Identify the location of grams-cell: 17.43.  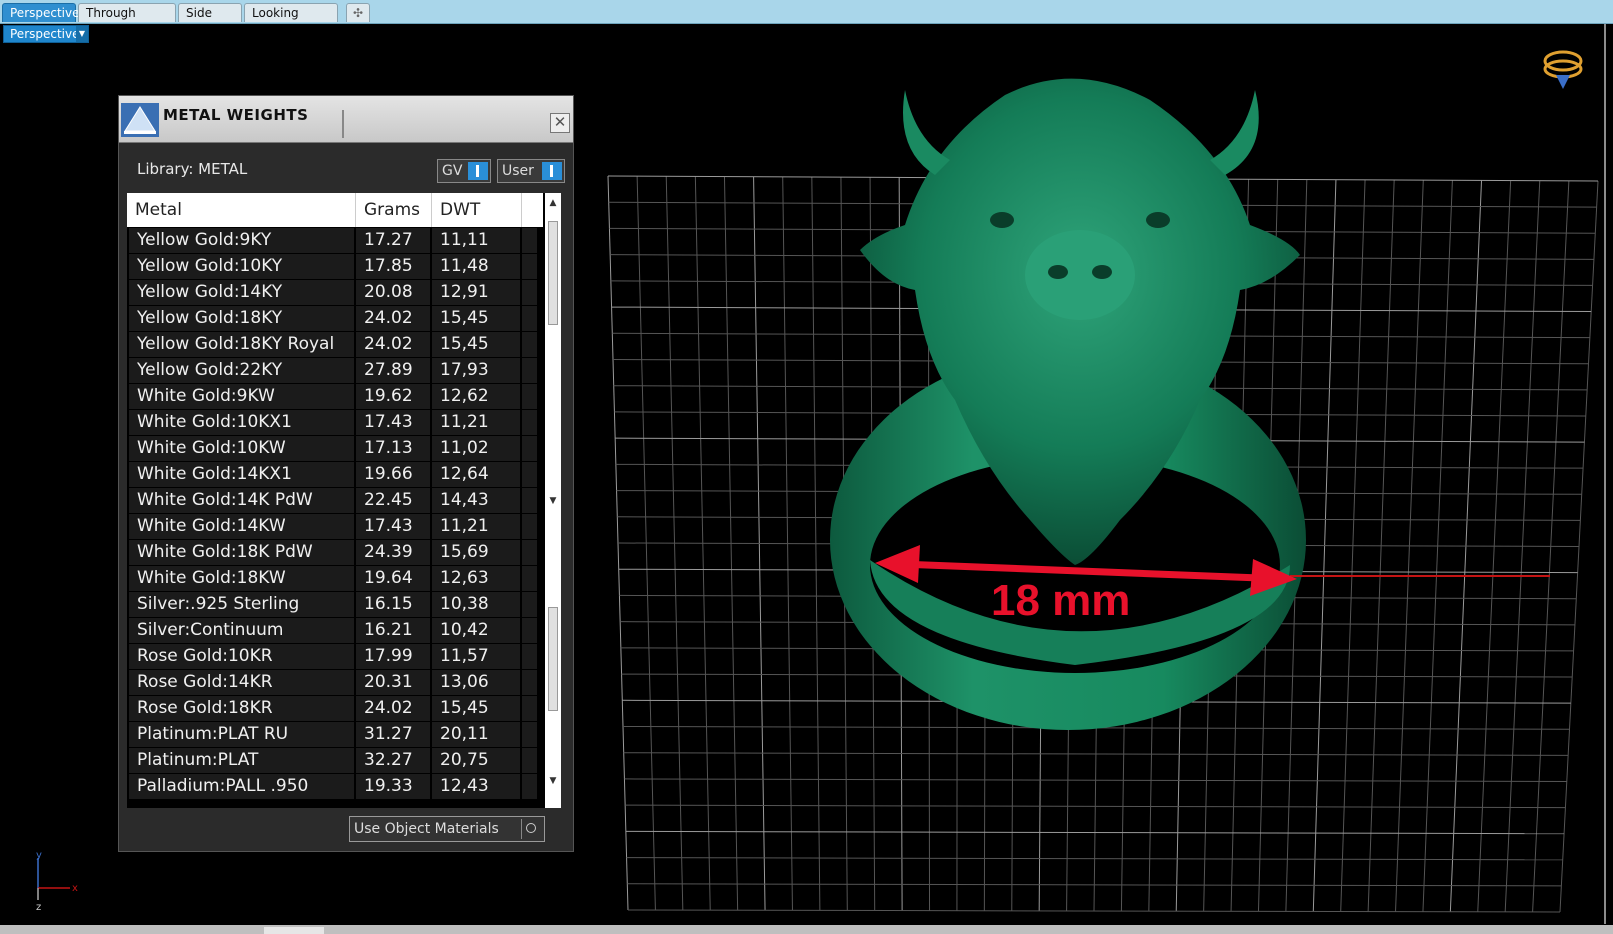
(393, 422).